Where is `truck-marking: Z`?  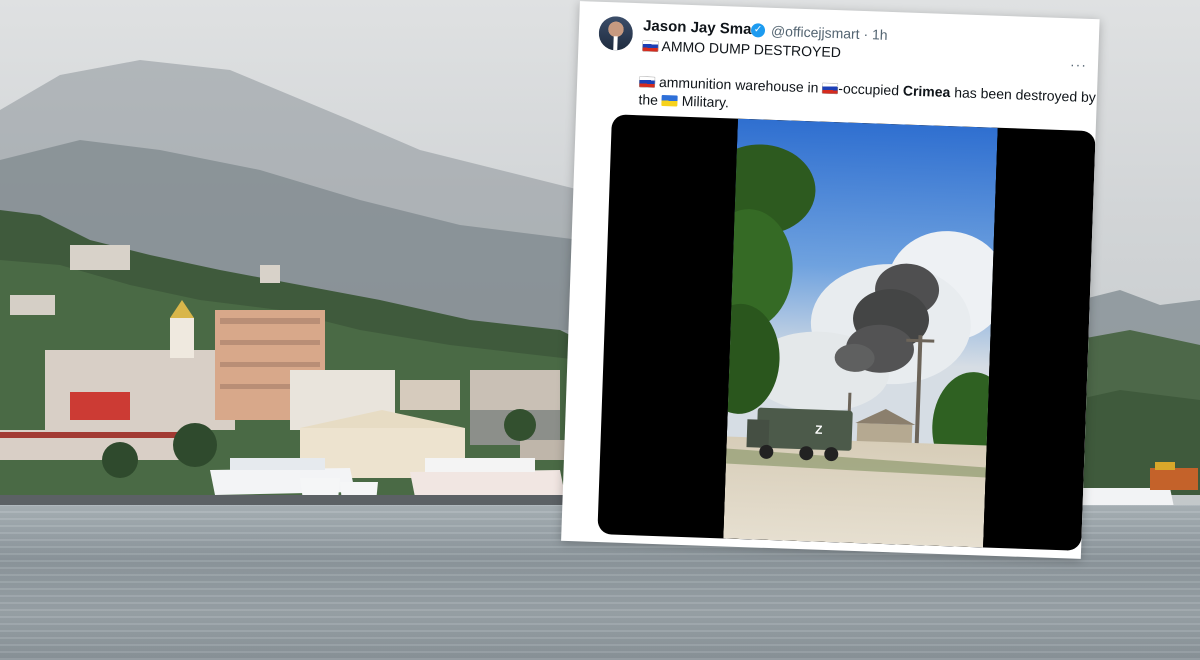
truck-marking: Z is located at coordinates (819, 430).